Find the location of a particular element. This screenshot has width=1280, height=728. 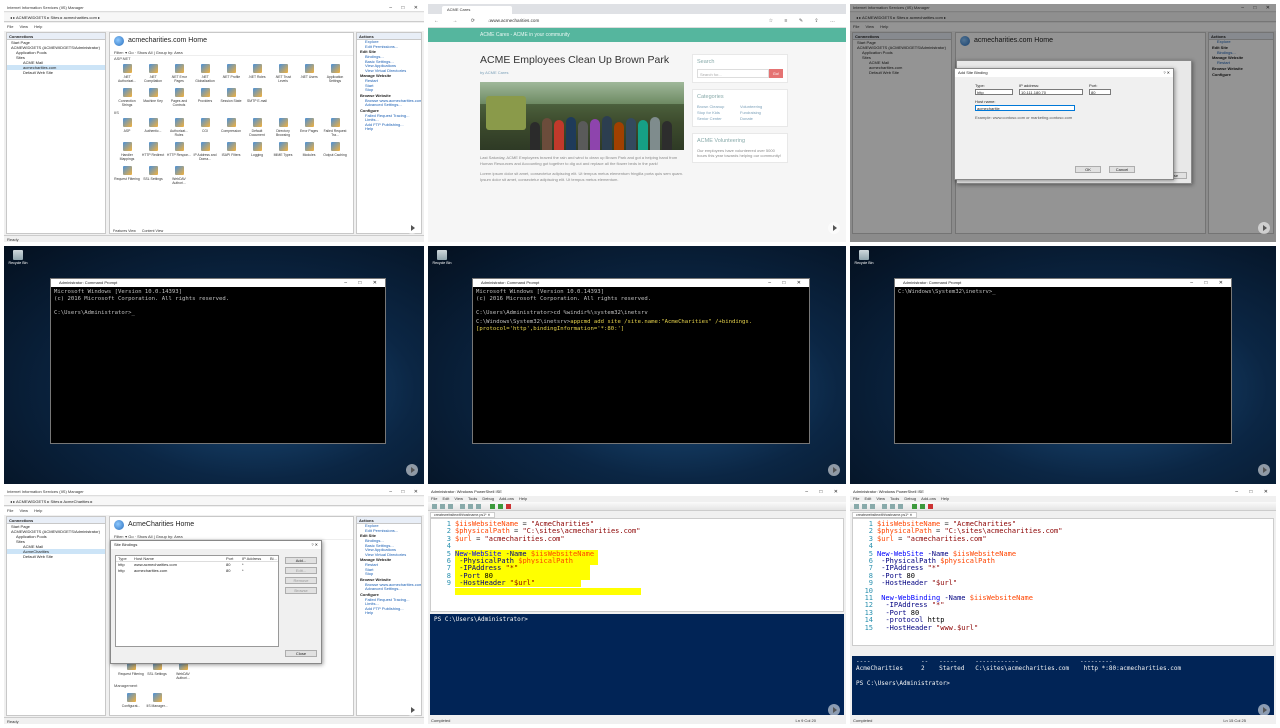

menu-edit: Edit is located at coordinates (867, 498).